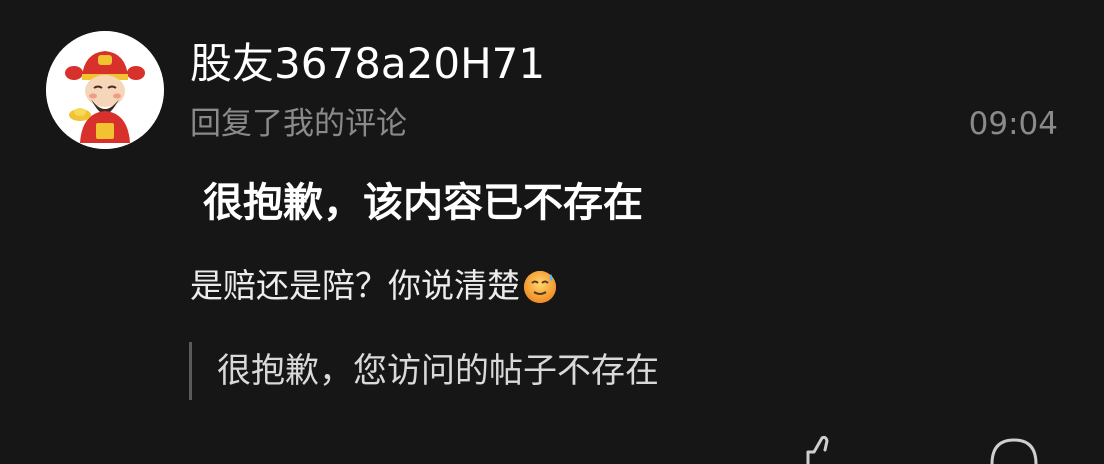  I want to click on quoted-post: 很抱歉，您访问的帖子不存在, so click(424, 371).